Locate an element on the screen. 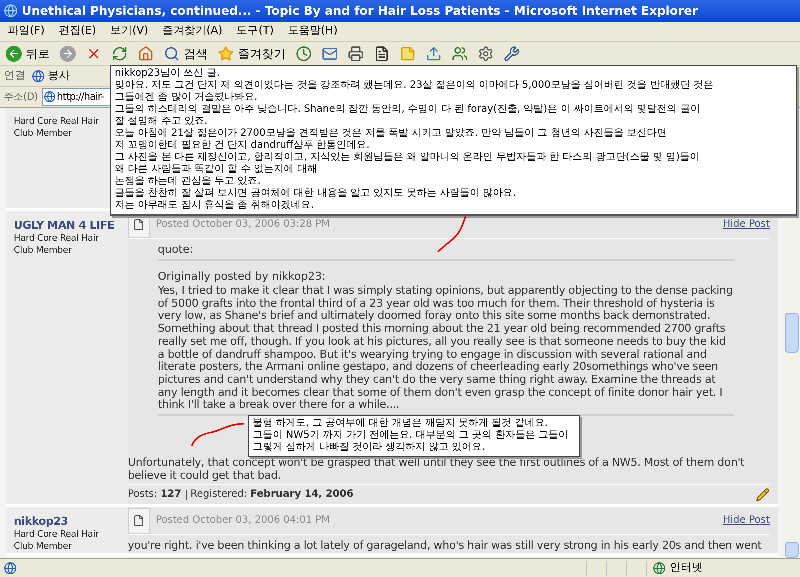 The image size is (800, 577). upload-icon is located at coordinates (434, 54).